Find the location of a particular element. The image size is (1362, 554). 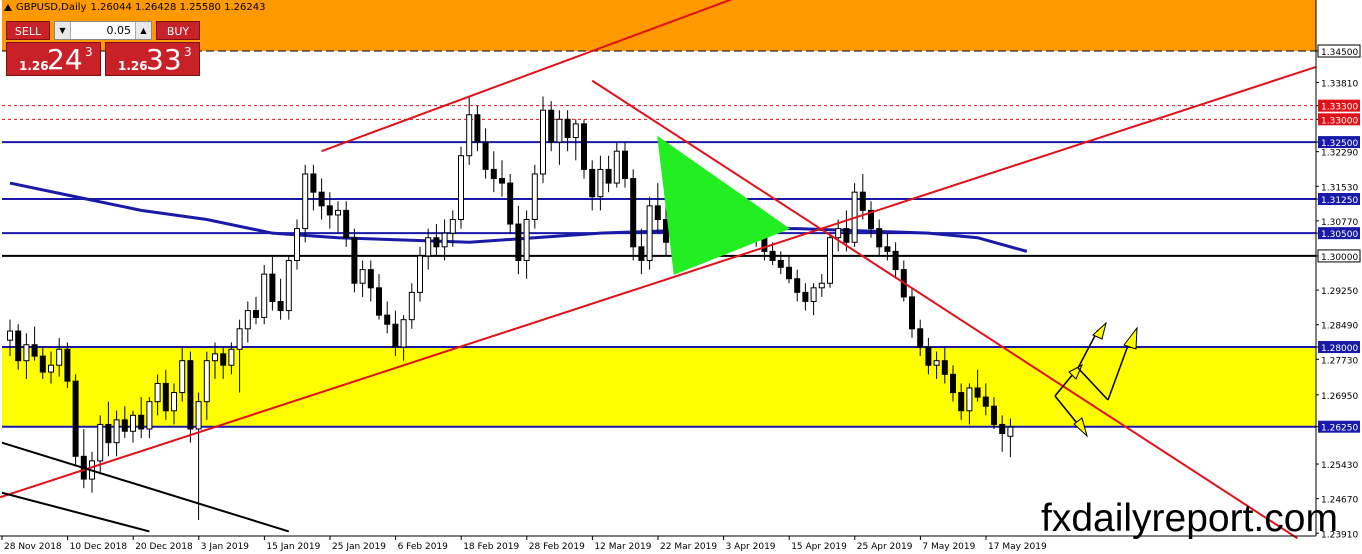

time-tick-label: 17 May 2019 is located at coordinates (1017, 547).